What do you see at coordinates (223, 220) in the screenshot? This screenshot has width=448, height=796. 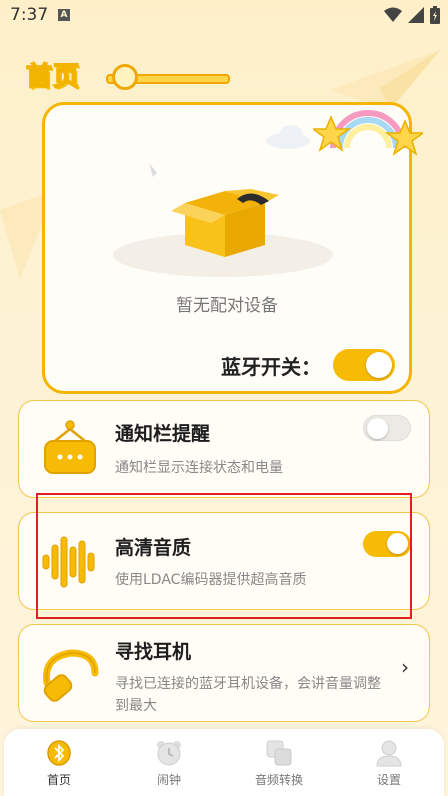 I see `empty-box-illustration` at bounding box center [223, 220].